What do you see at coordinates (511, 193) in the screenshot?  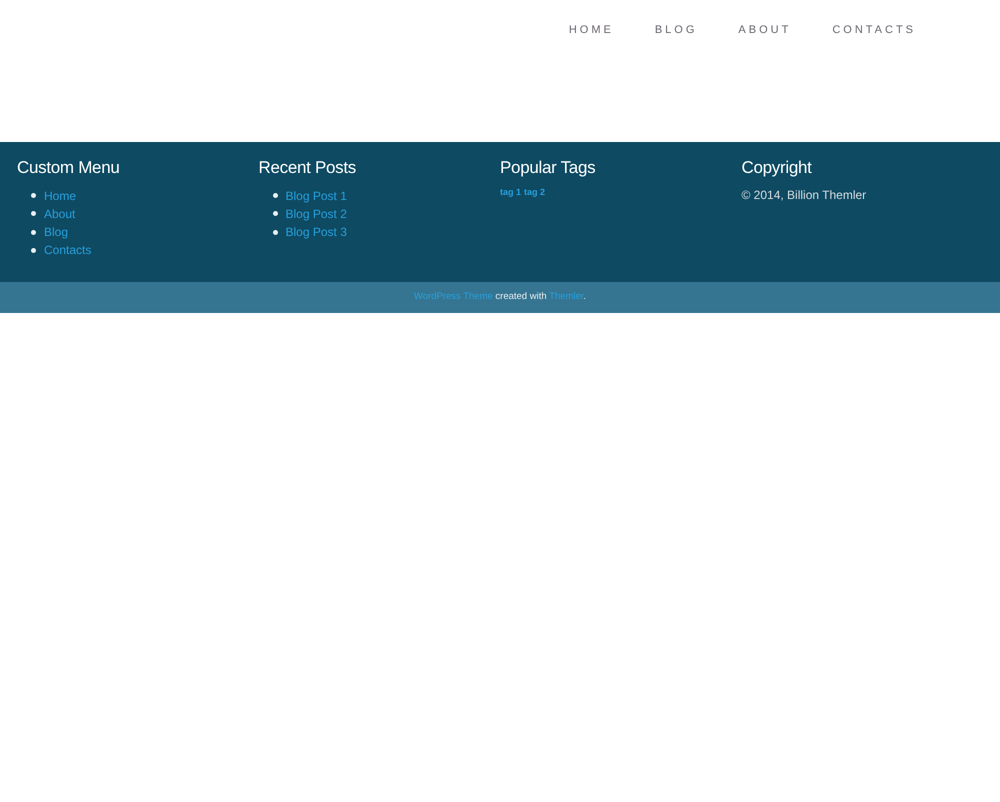 I see `tag-link: tag 1` at bounding box center [511, 193].